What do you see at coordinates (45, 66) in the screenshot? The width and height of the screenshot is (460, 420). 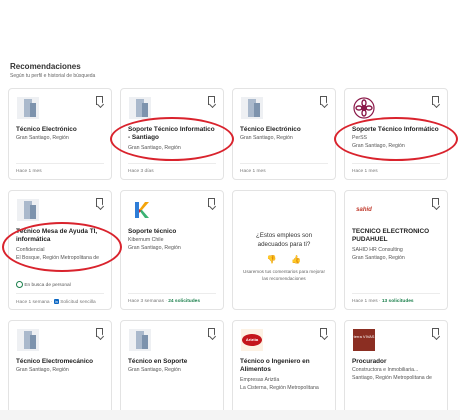 I see `section-title: Recomendaciones` at bounding box center [45, 66].